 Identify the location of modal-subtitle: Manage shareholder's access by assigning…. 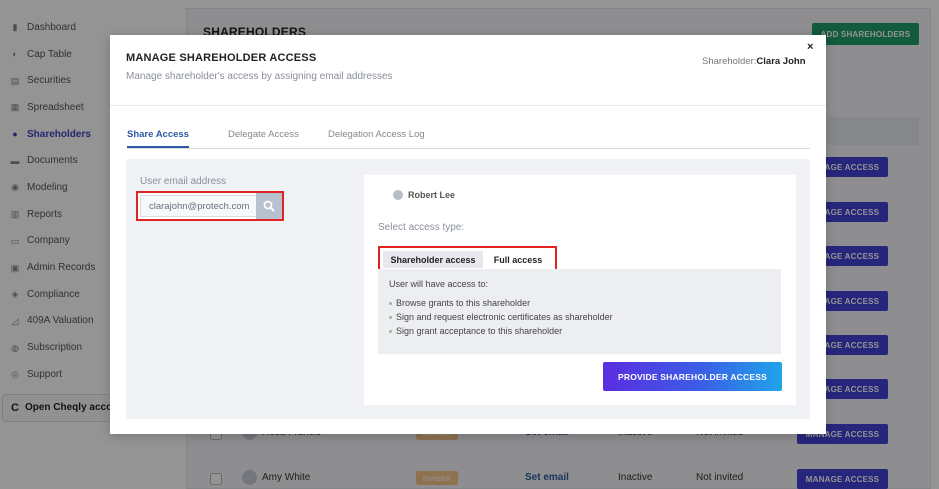
(259, 76).